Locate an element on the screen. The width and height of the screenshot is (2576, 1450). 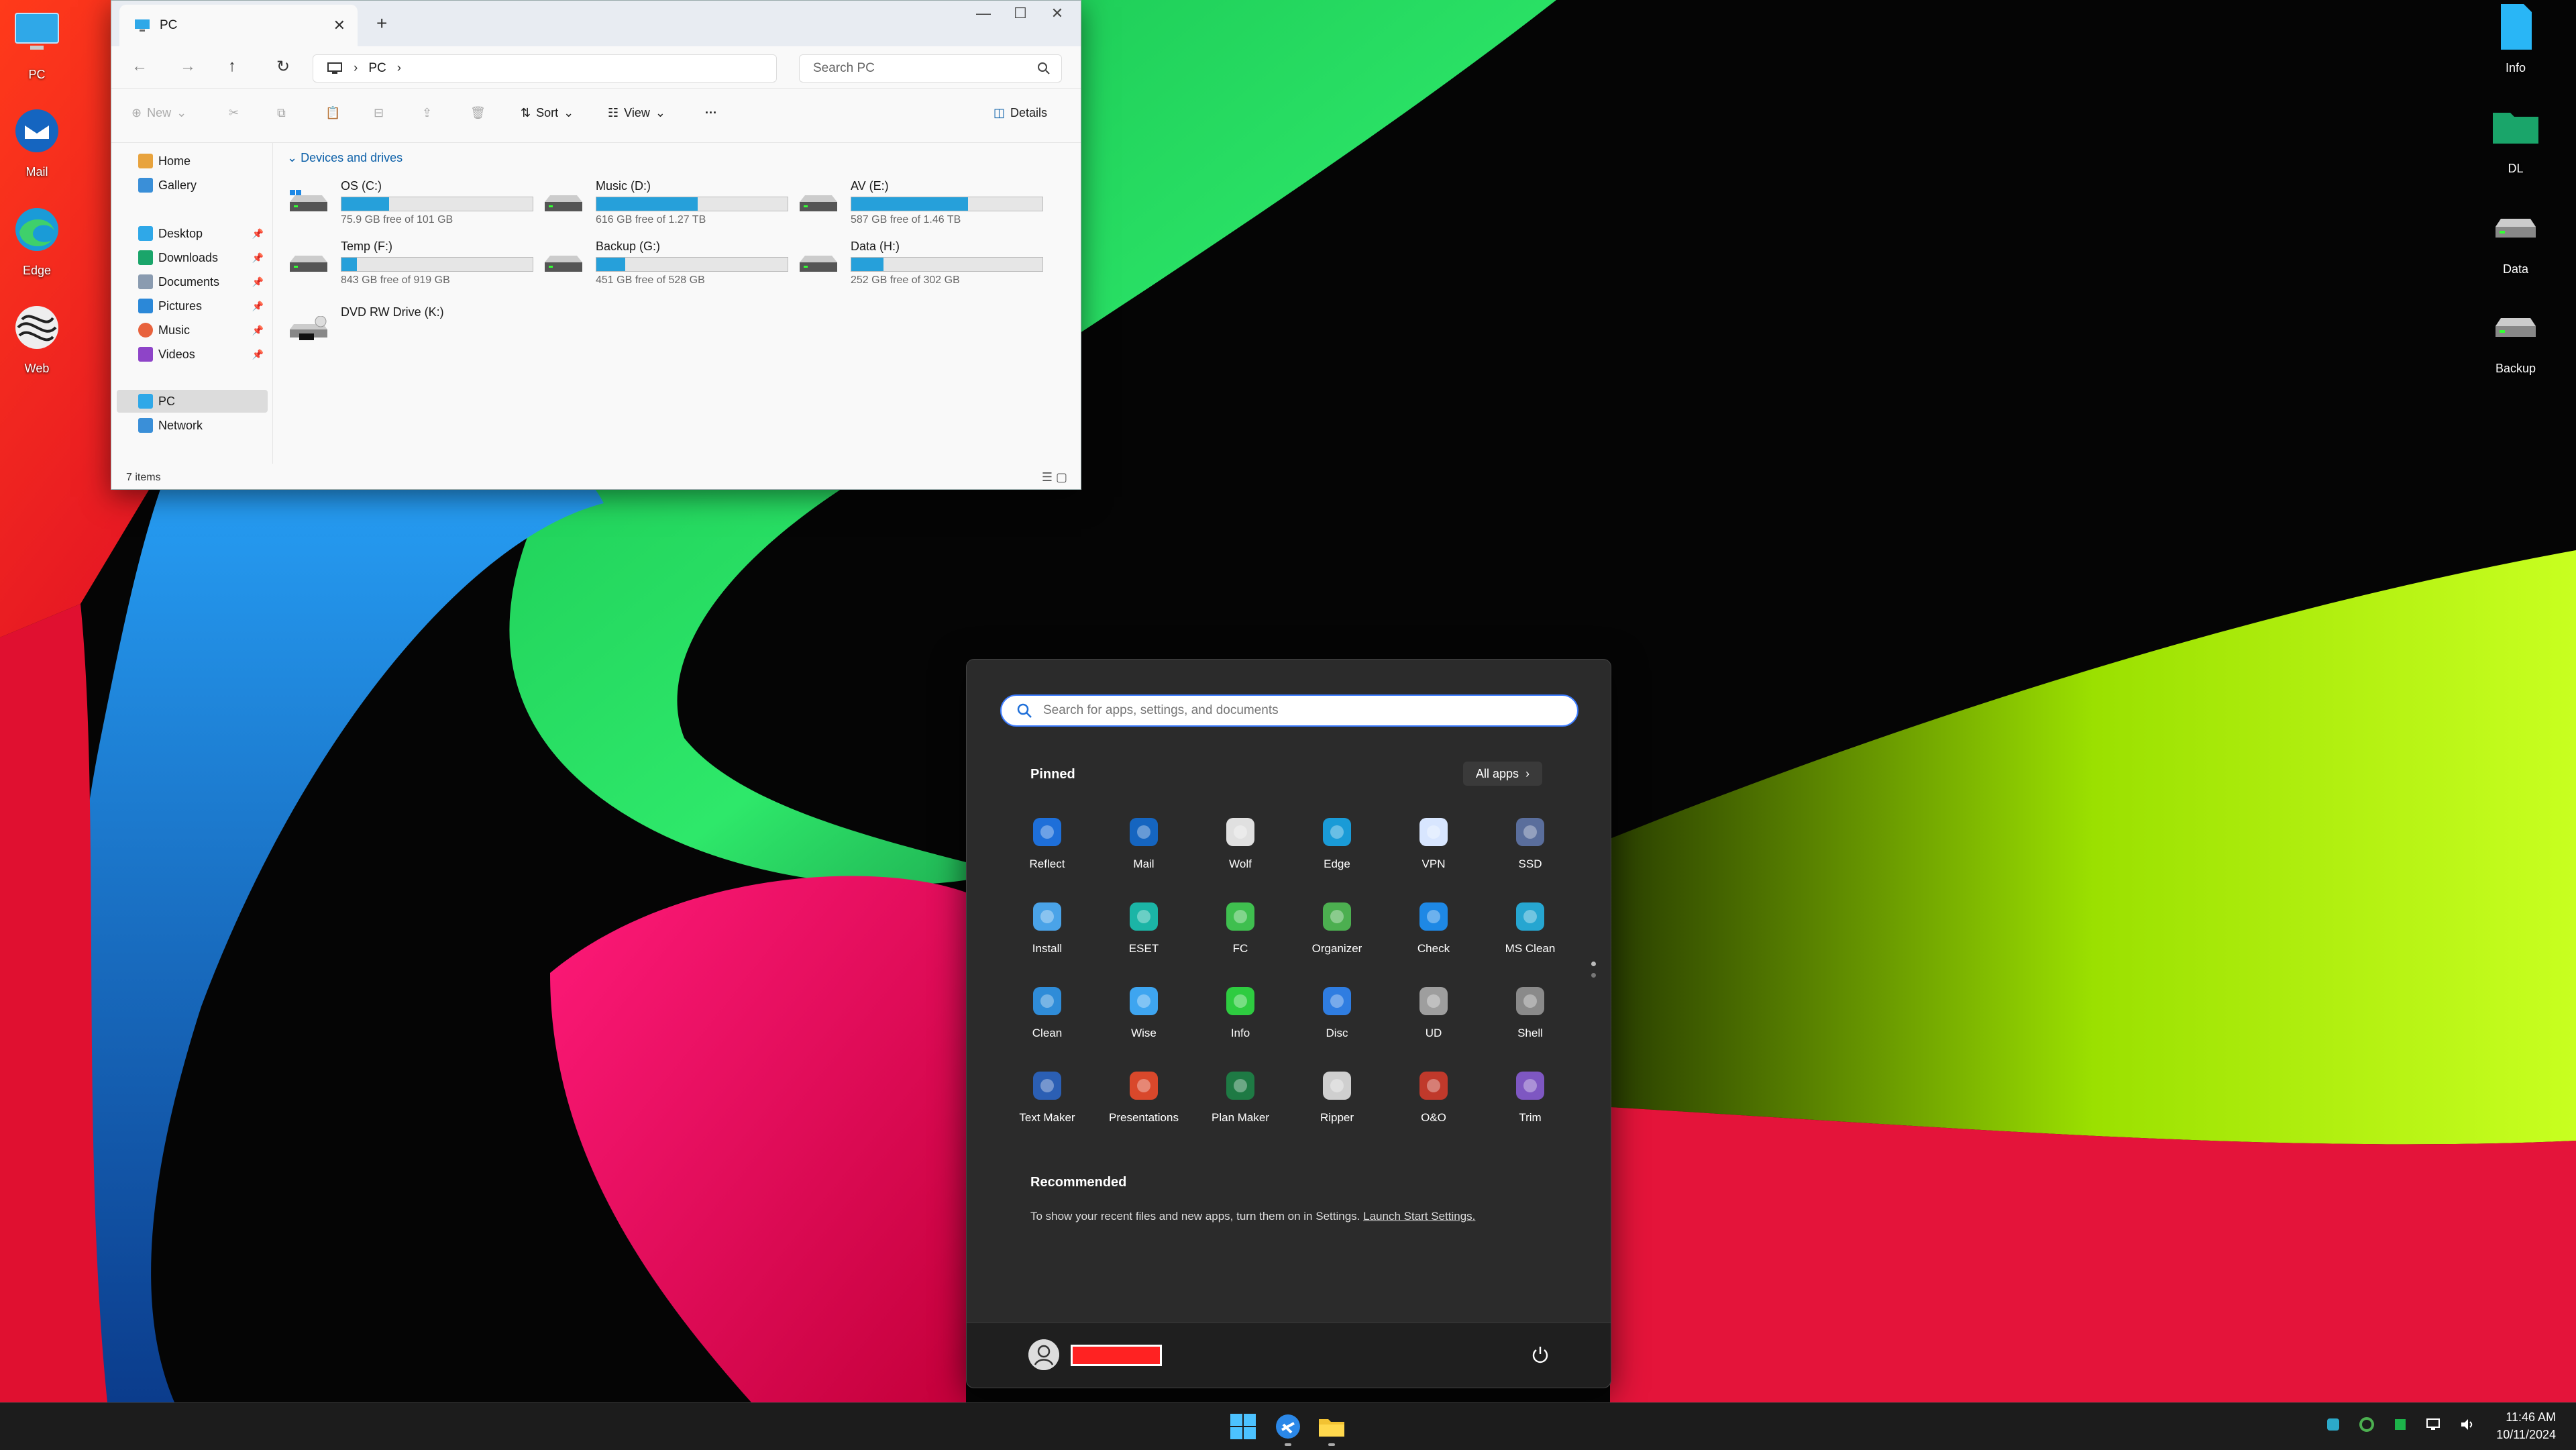
tray-app-icon is located at coordinates (2333, 1424).